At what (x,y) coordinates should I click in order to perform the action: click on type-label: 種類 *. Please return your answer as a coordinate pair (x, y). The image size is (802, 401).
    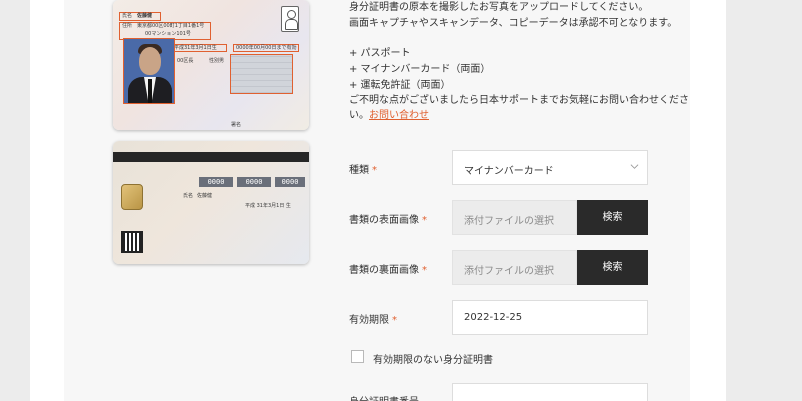
    Looking at the image, I should click on (363, 168).